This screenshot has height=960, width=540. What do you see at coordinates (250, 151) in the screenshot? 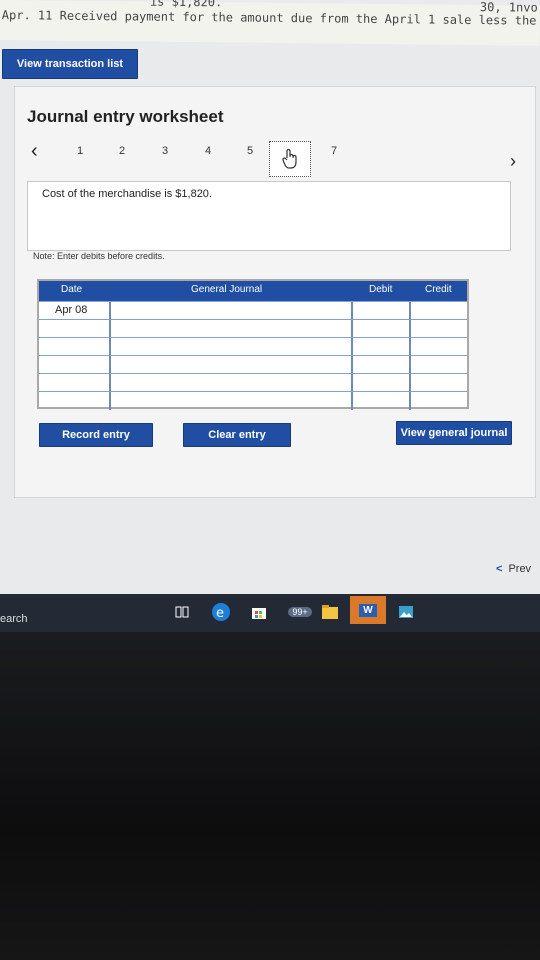
I see `tab-5: 5` at bounding box center [250, 151].